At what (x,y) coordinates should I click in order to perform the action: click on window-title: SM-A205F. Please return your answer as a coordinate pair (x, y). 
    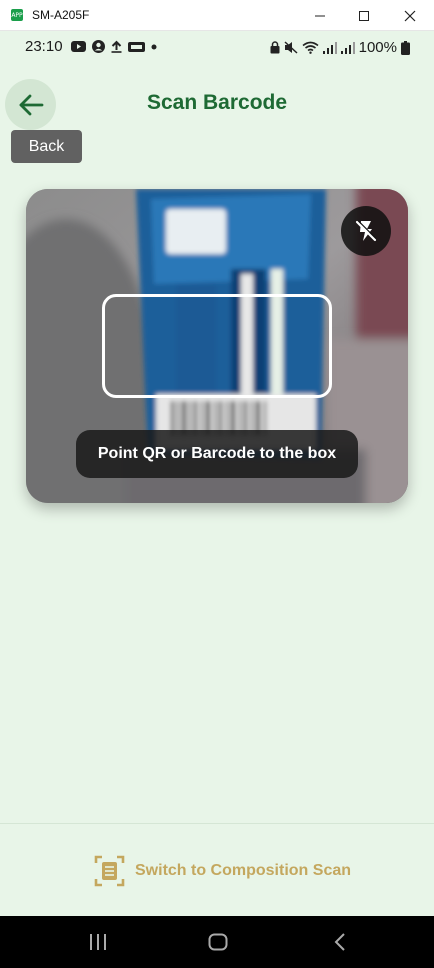
    Looking at the image, I should click on (61, 15).